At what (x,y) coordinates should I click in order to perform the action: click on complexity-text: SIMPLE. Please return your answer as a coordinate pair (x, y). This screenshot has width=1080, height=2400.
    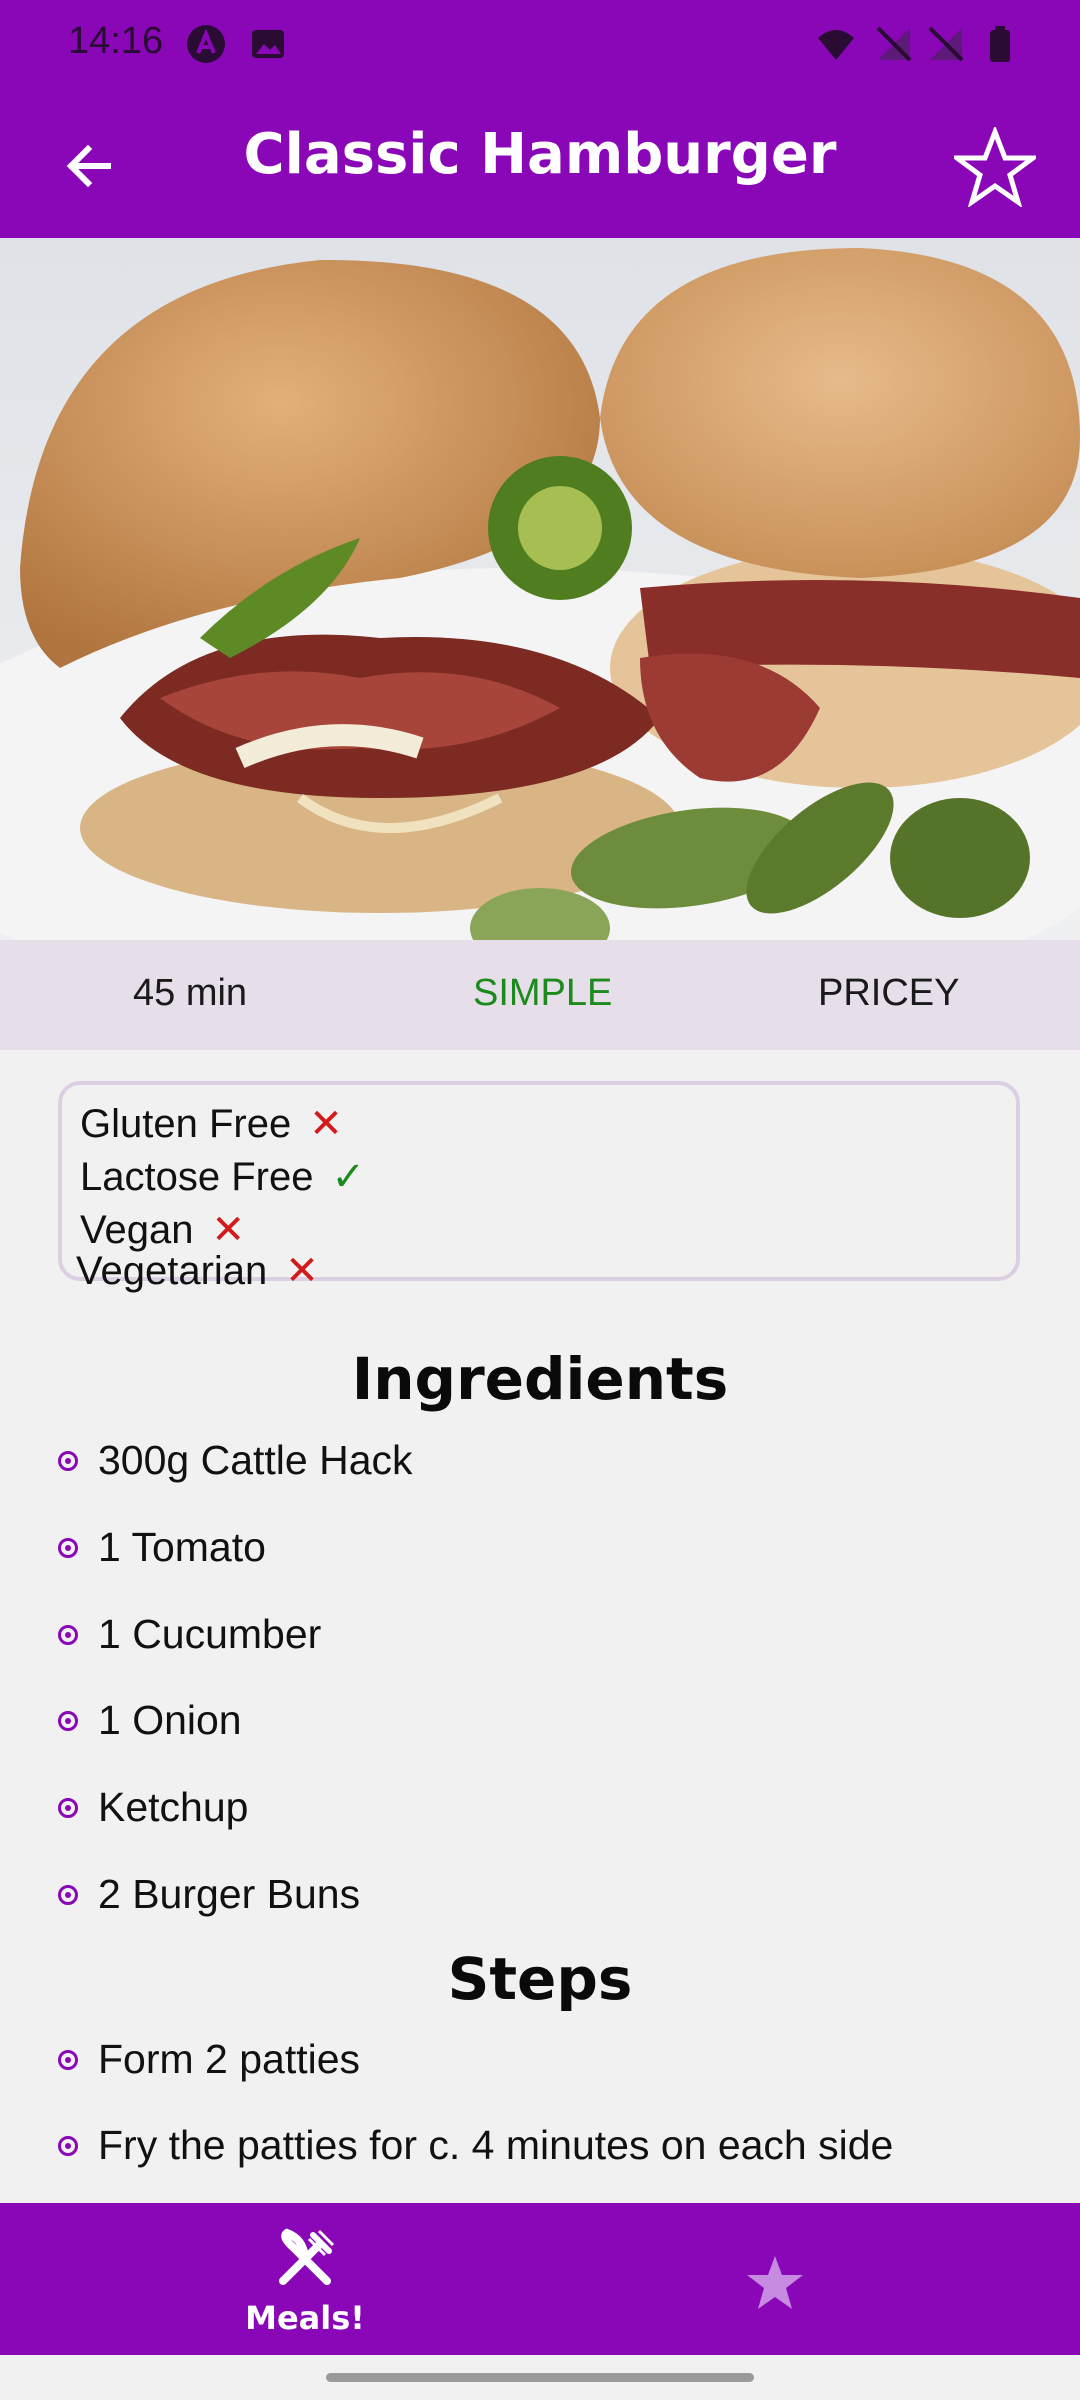
    Looking at the image, I should click on (543, 993).